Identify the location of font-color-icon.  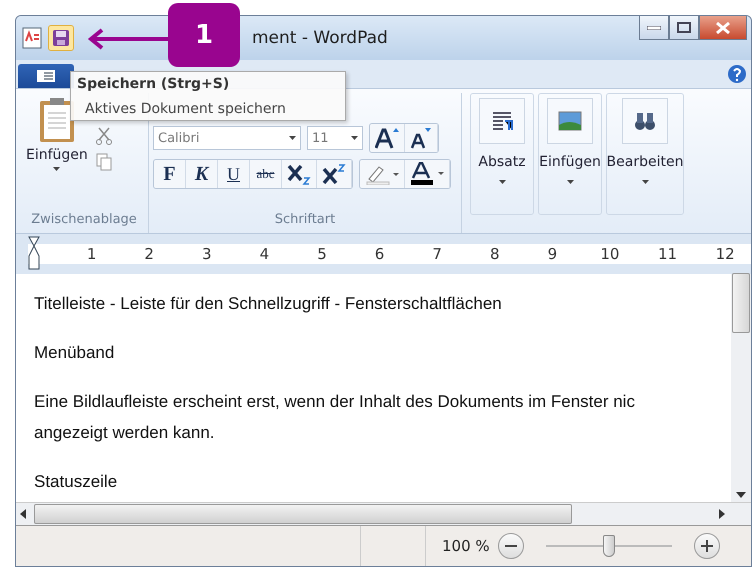
(427, 174).